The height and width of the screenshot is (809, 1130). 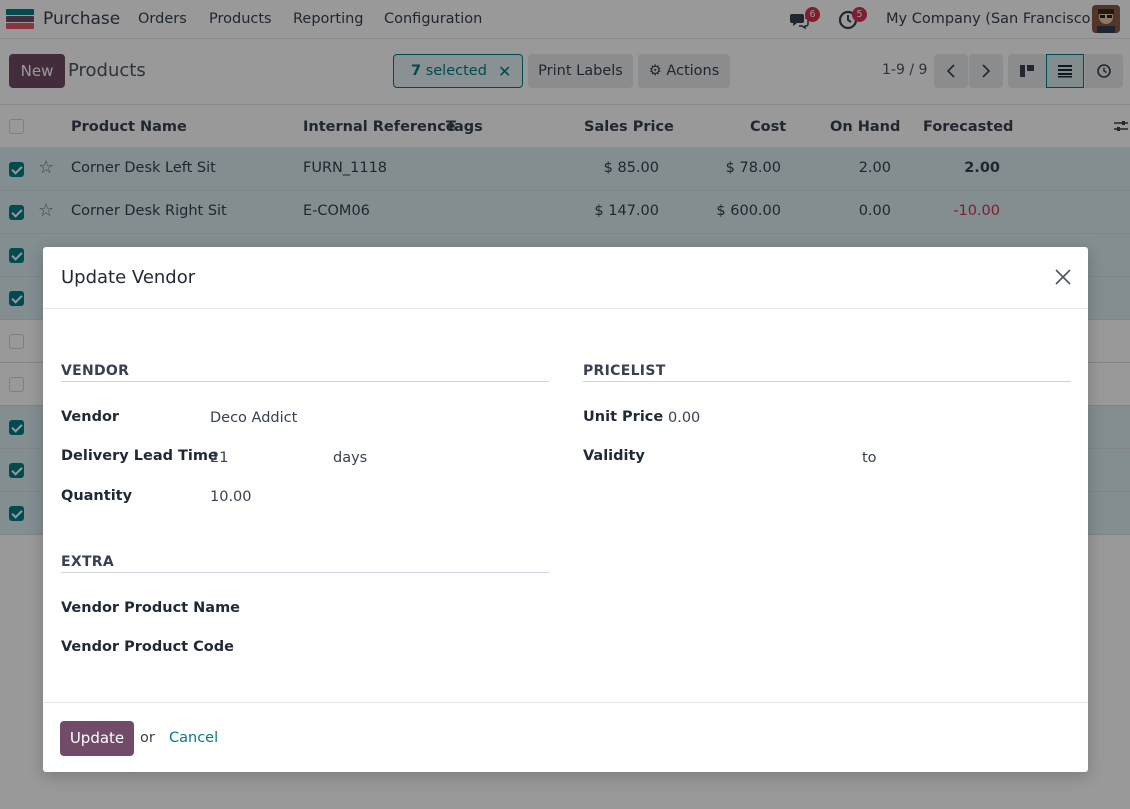 I want to click on validity-start-field, so click(x=758, y=458).